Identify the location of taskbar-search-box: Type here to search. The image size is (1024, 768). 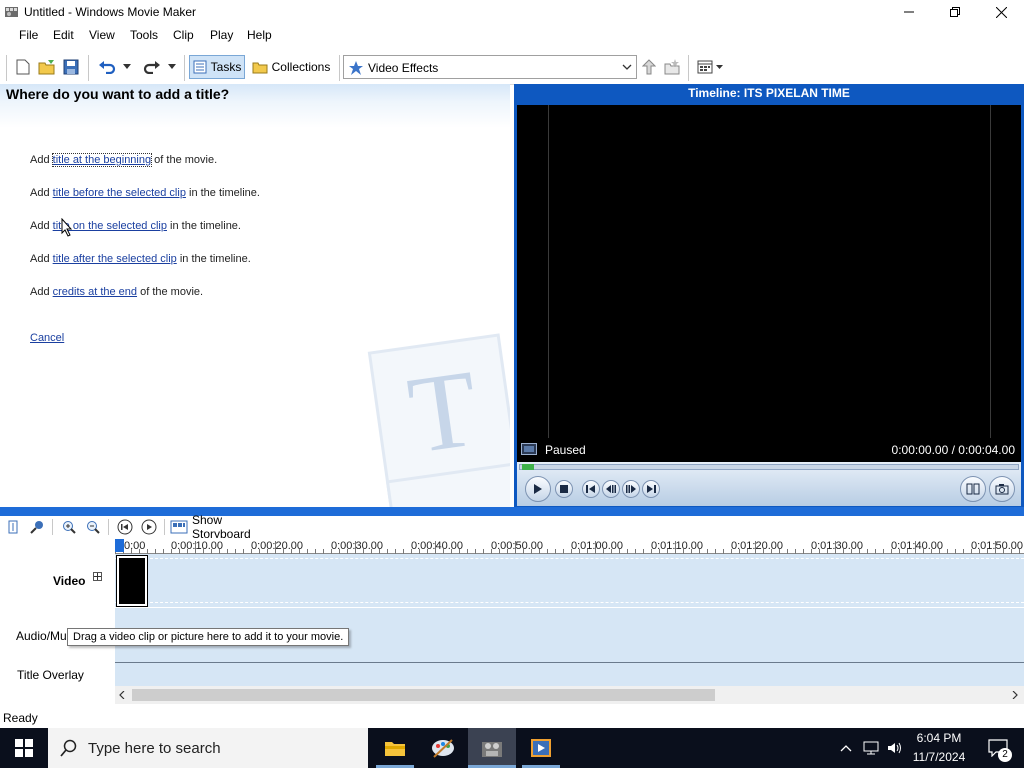
(208, 748).